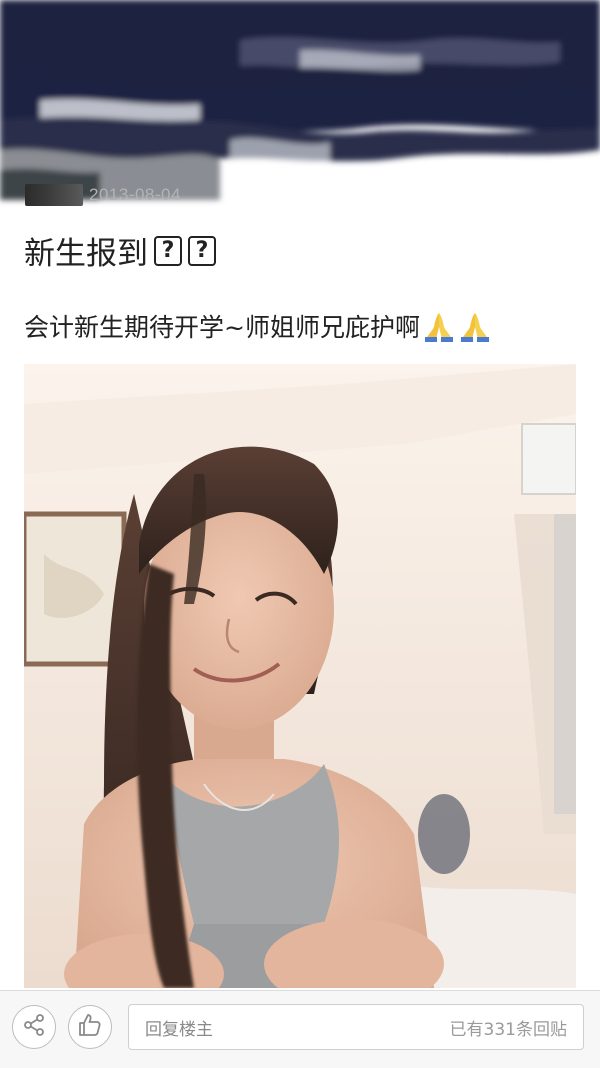 The height and width of the screenshot is (1068, 600). Describe the element at coordinates (356, 1027) in the screenshot. I see `reply-input: 回复楼主 已有331条回贴` at that location.